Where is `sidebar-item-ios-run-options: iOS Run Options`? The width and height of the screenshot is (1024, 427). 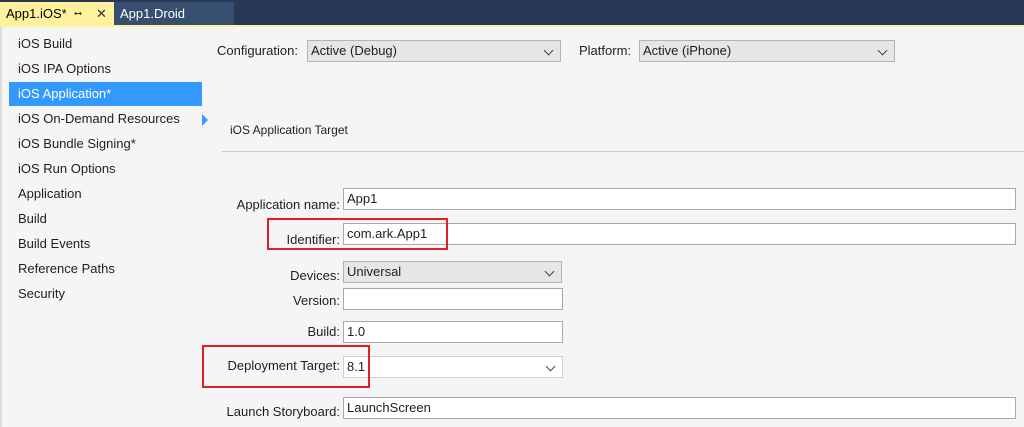 sidebar-item-ios-run-options: iOS Run Options is located at coordinates (105, 169).